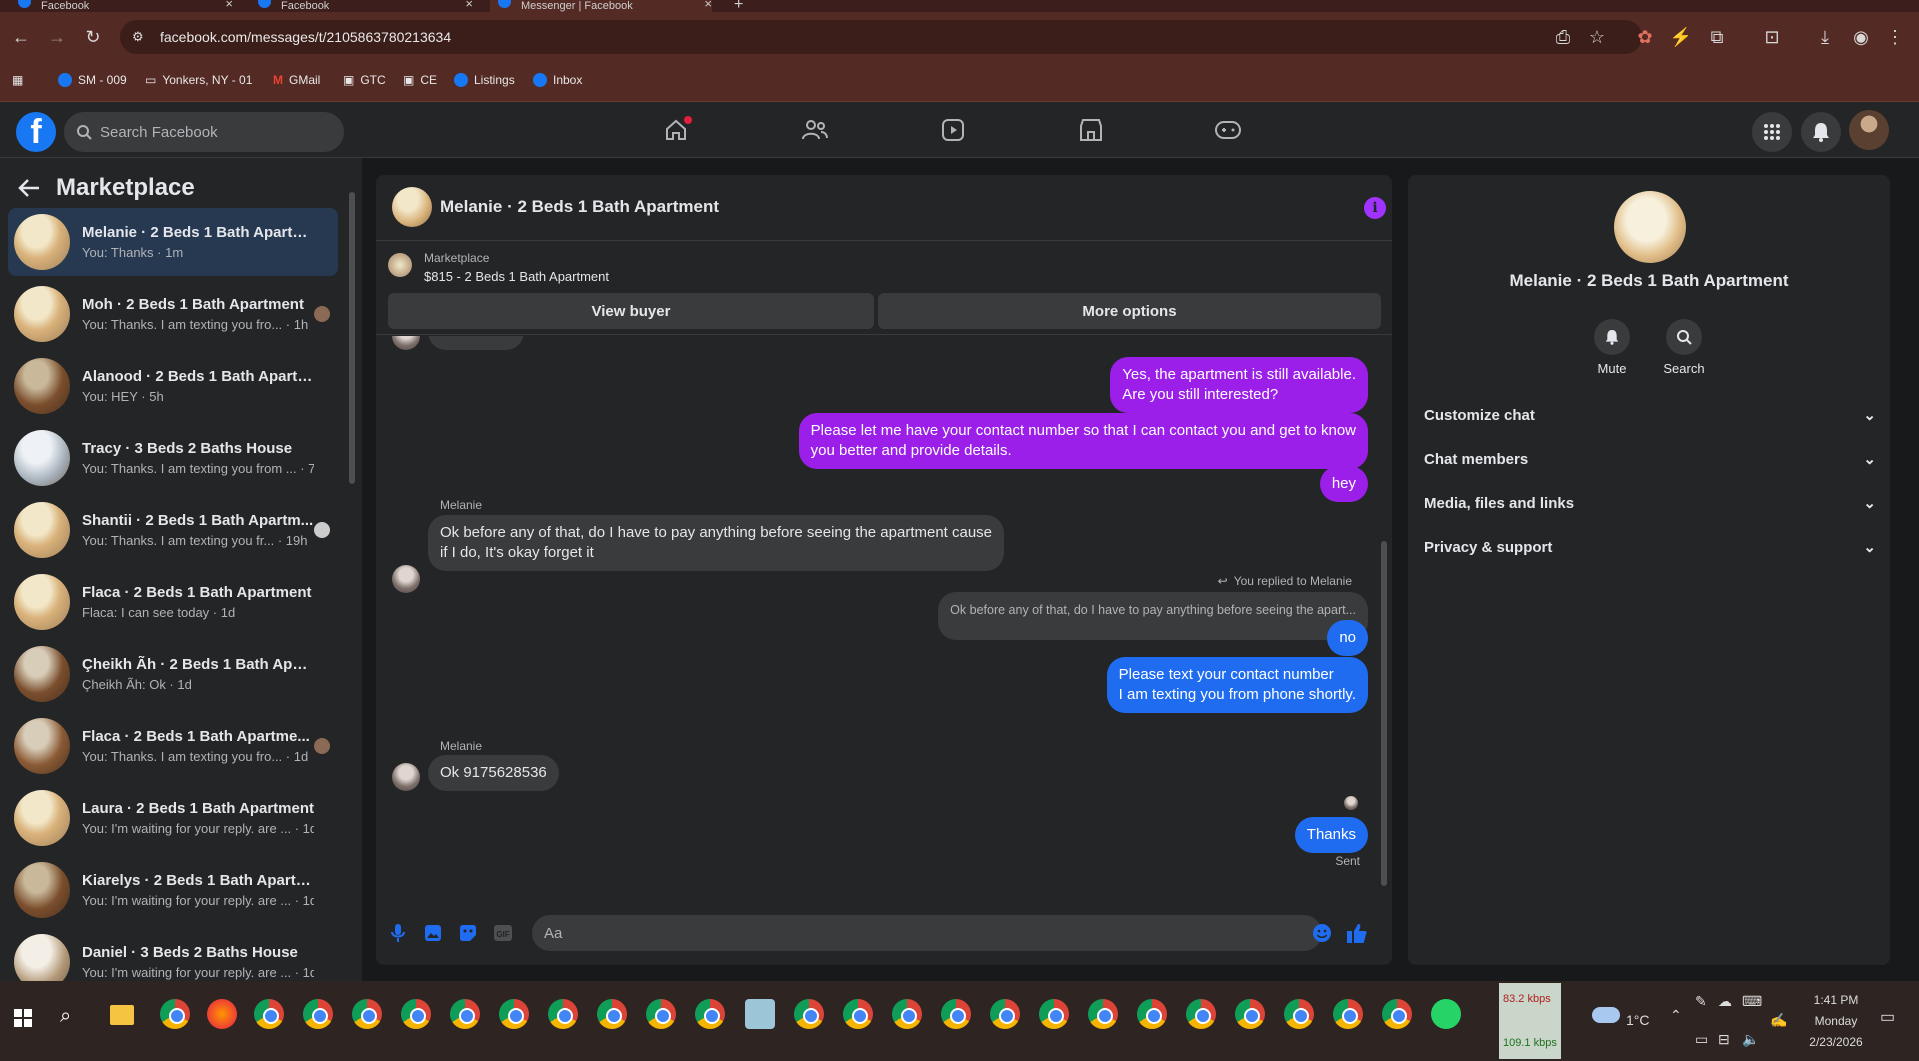 This screenshot has width=1919, height=1061. What do you see at coordinates (1650, 459) in the screenshot?
I see `chat-members-section: Chat members ⌄` at bounding box center [1650, 459].